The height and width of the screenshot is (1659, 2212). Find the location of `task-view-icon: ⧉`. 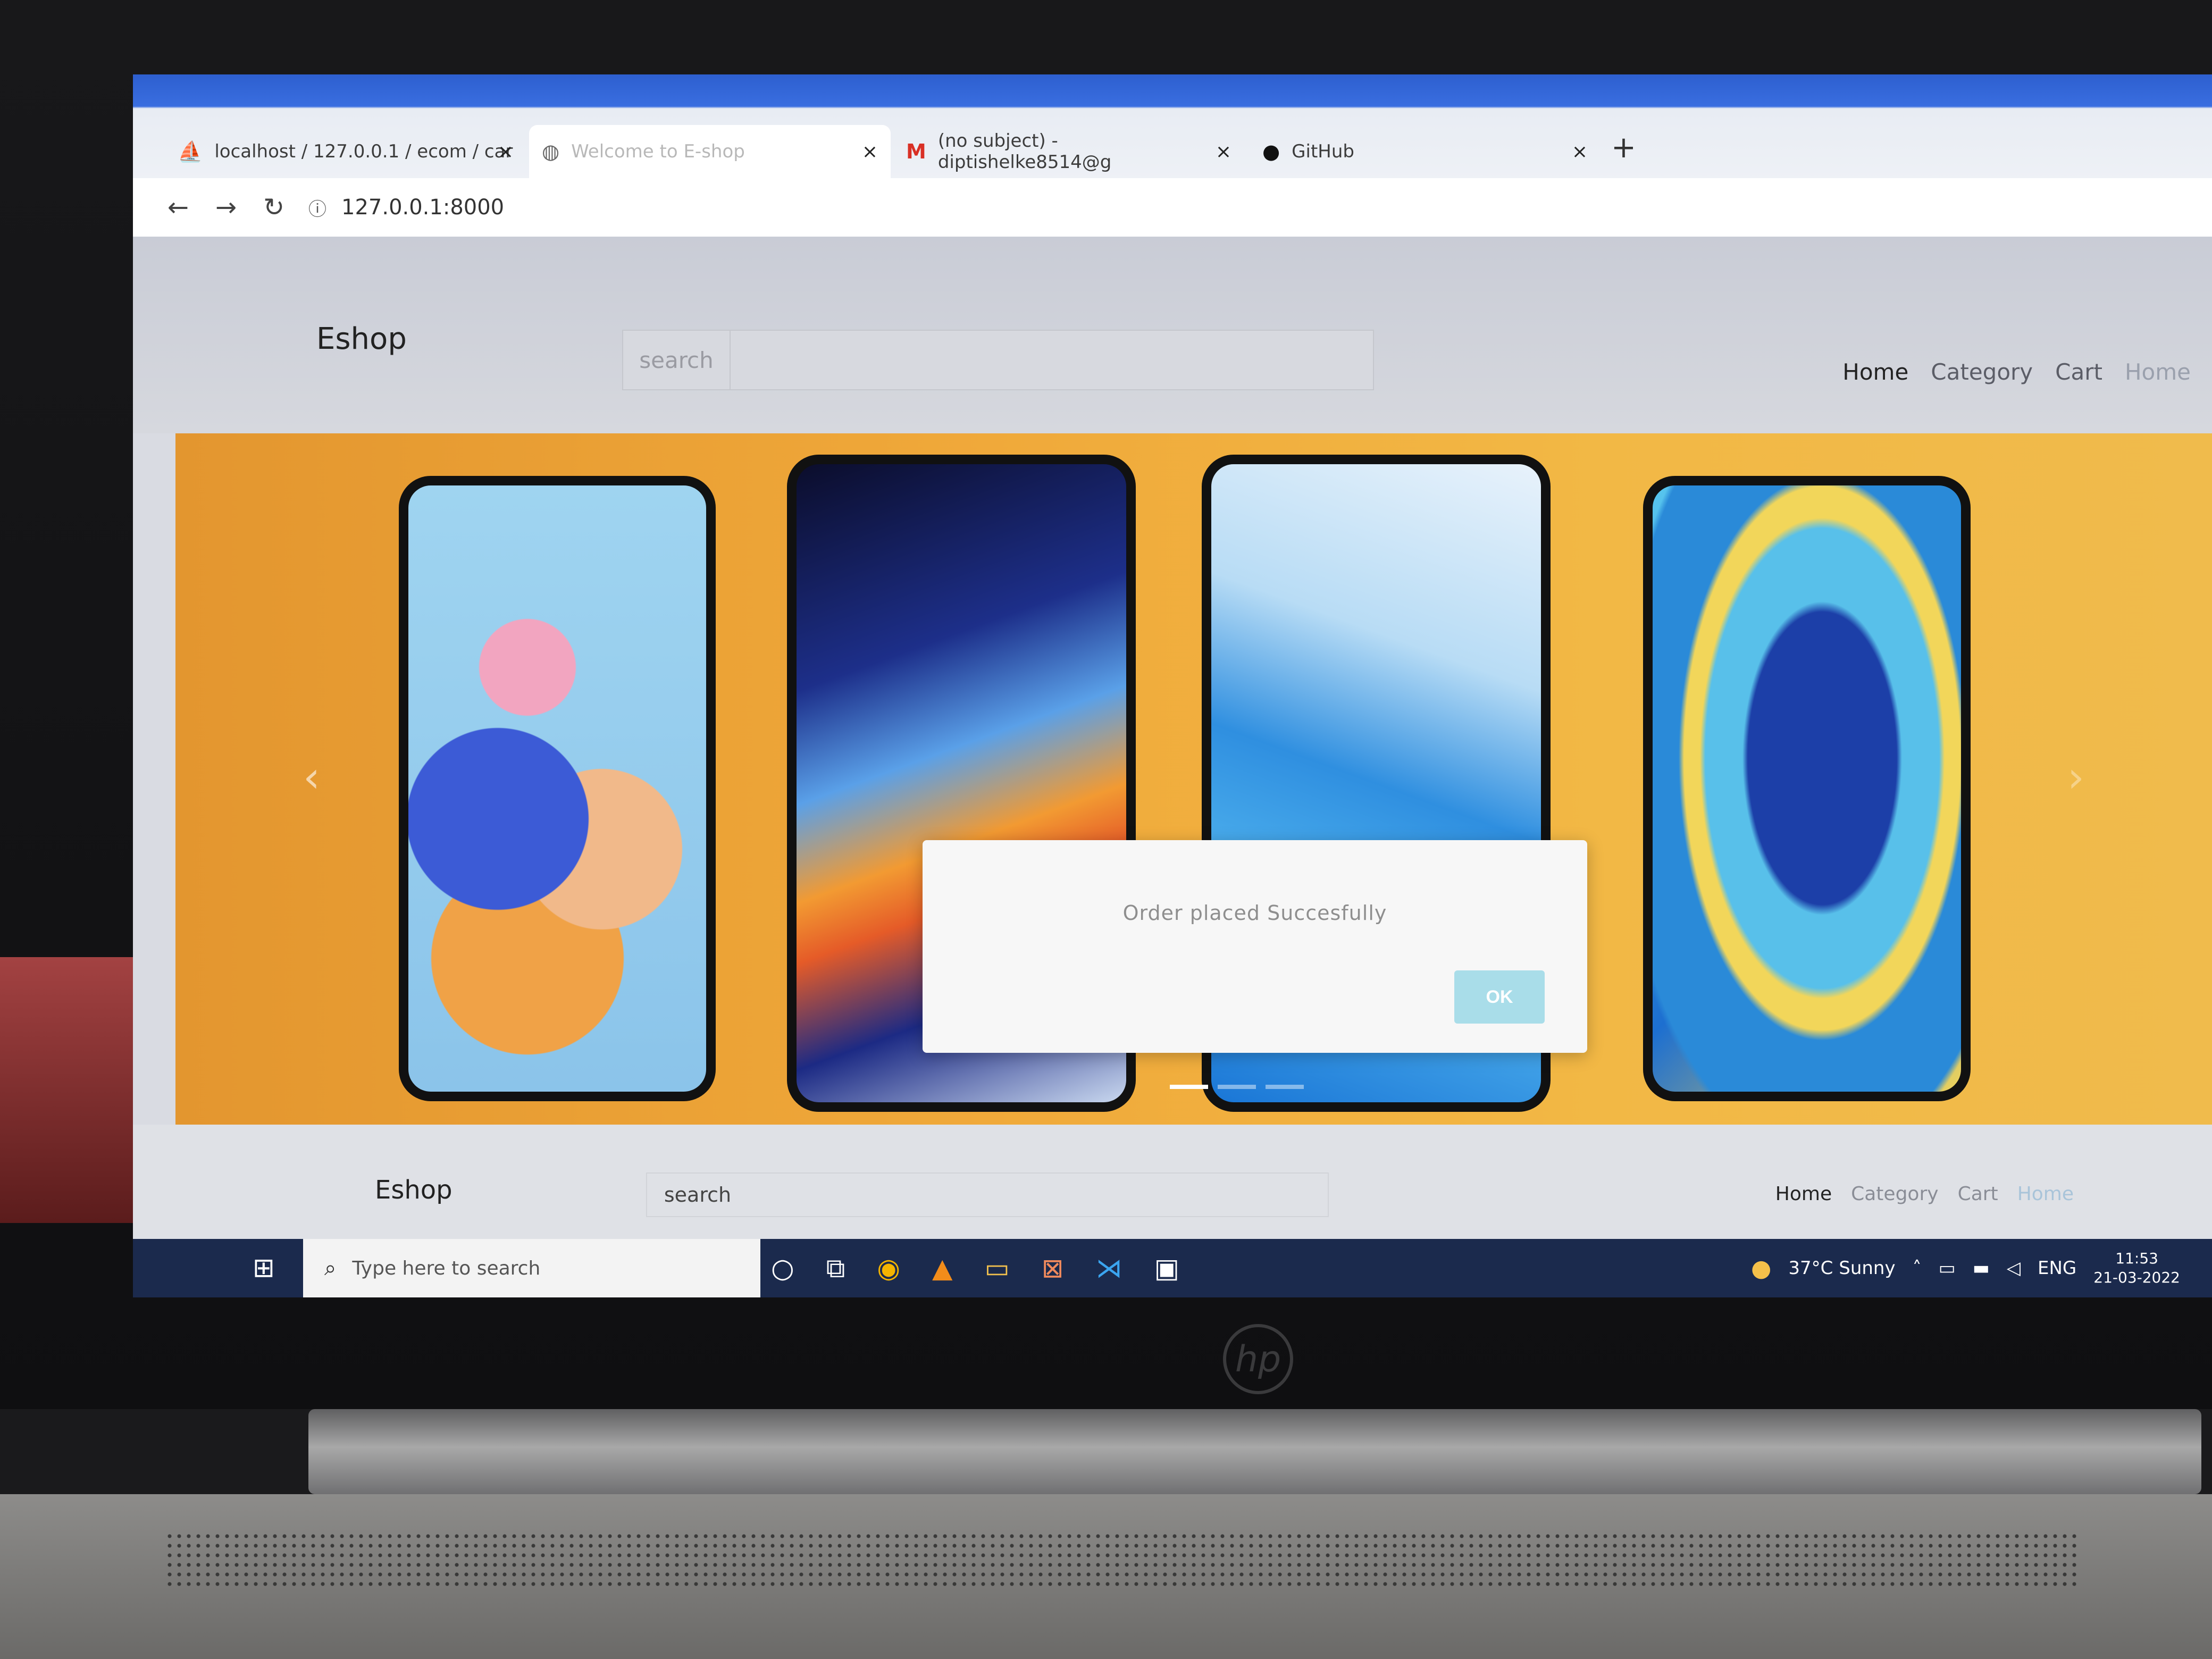

task-view-icon: ⧉ is located at coordinates (835, 1268).